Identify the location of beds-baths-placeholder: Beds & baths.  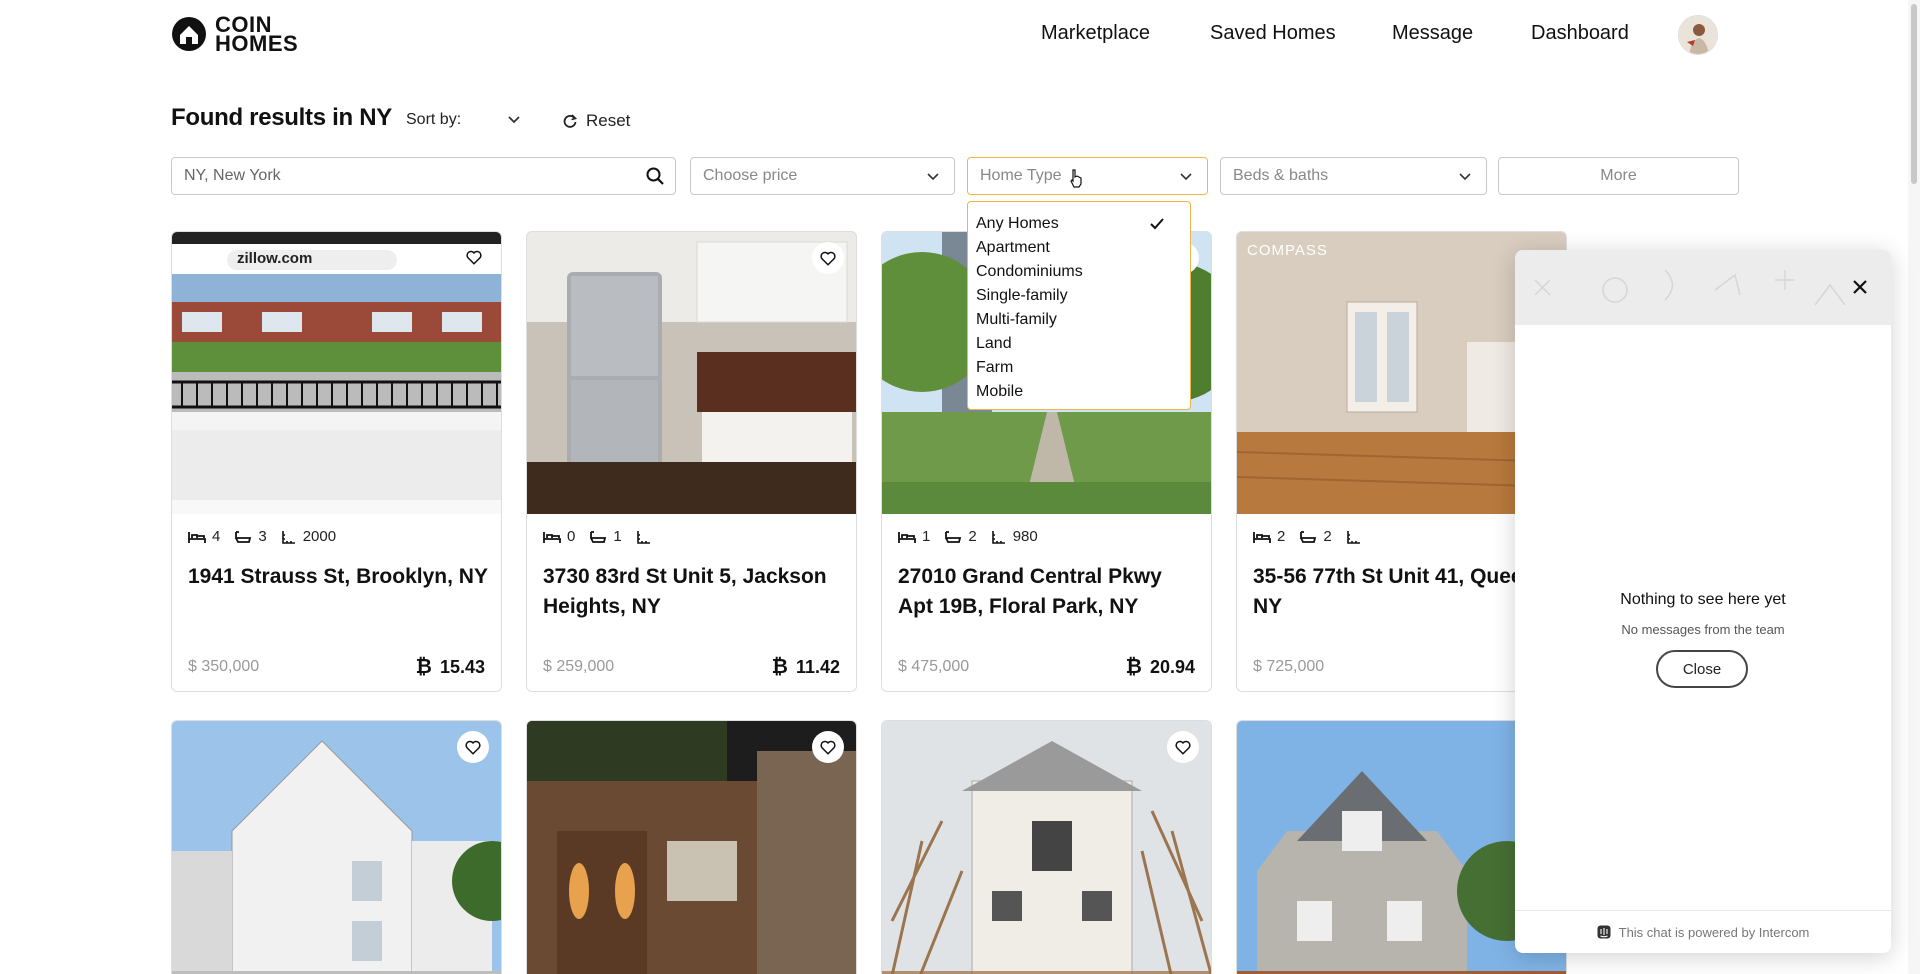
(1281, 175).